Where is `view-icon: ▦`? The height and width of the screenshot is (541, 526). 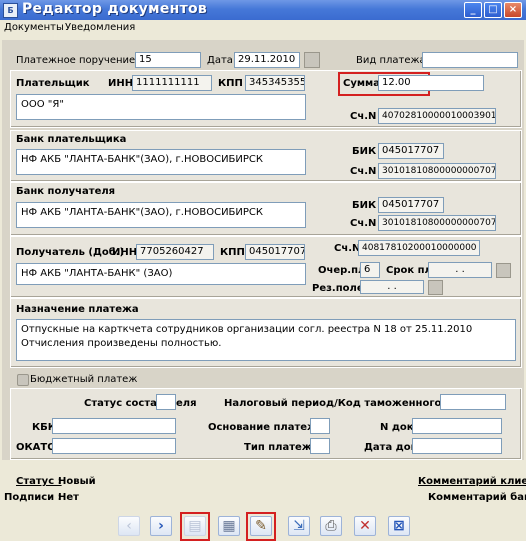
view-icon: ▦ is located at coordinates (229, 526).